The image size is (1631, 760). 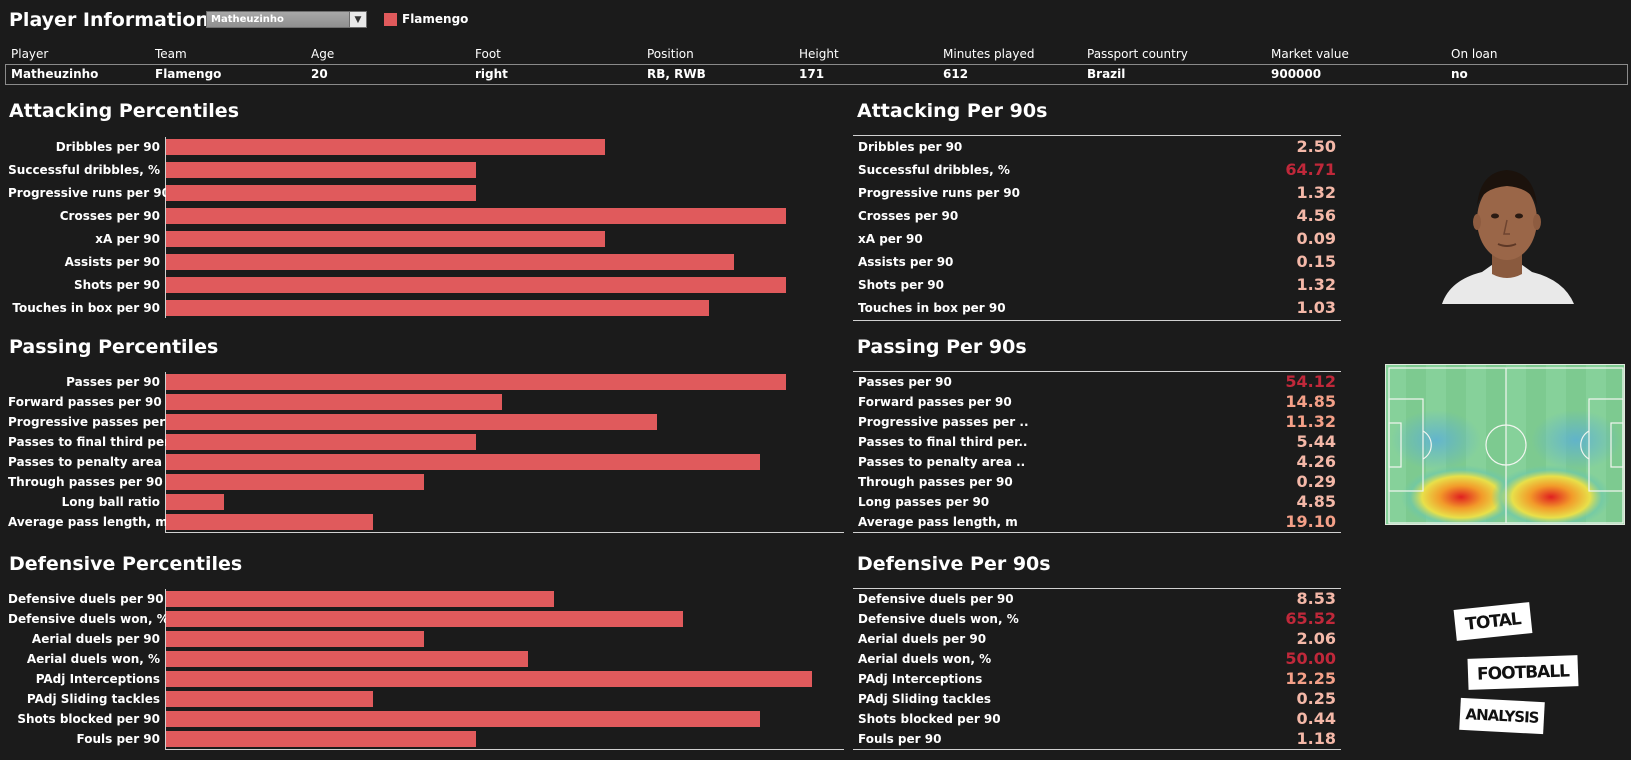 What do you see at coordinates (890, 239) in the screenshot?
I see `per90-label: xA per 90` at bounding box center [890, 239].